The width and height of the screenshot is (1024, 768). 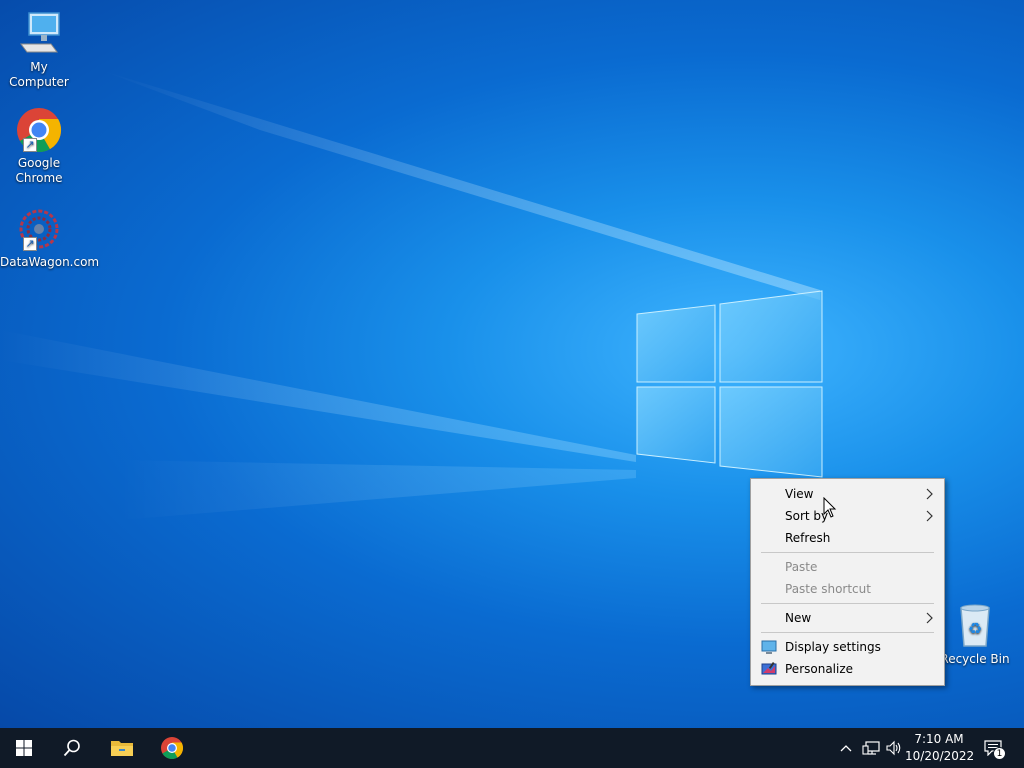 What do you see at coordinates (39, 74) in the screenshot?
I see `desktop-icon-label: My Computer` at bounding box center [39, 74].